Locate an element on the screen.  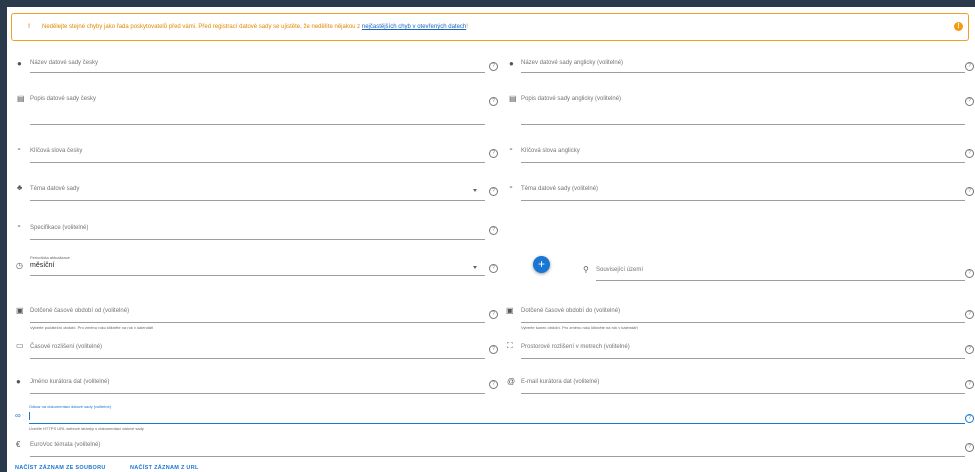
load-from-url-button: NAČÍST ZÁZNAM Z URL is located at coordinates (164, 468).